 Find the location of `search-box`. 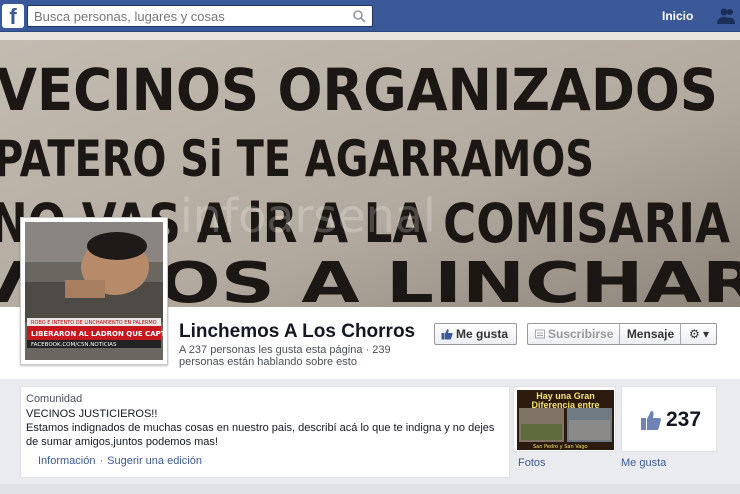

search-box is located at coordinates (200, 16).